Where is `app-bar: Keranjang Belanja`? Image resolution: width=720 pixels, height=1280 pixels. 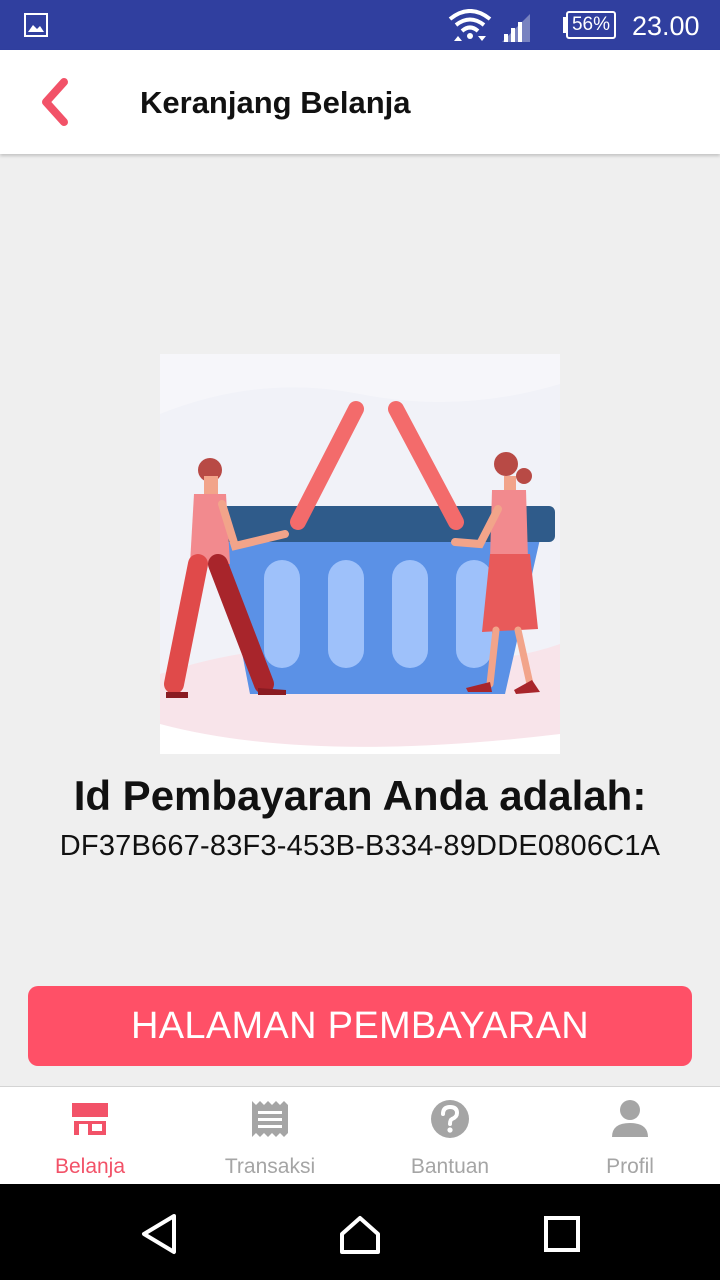
app-bar: Keranjang Belanja is located at coordinates (360, 102).